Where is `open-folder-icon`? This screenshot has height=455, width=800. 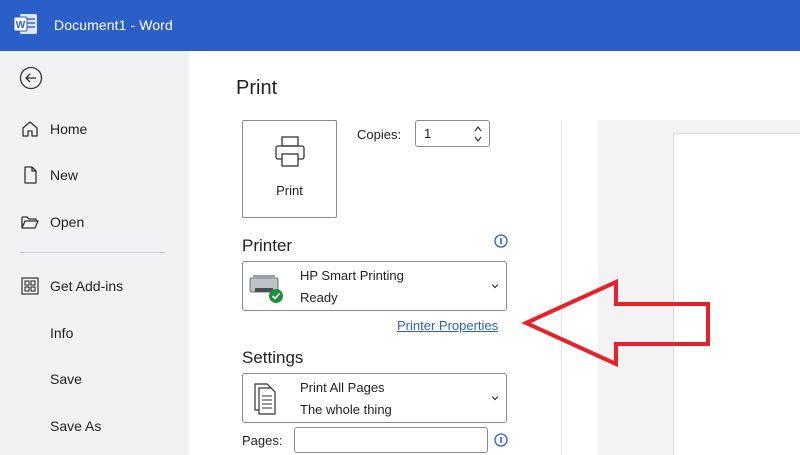 open-folder-icon is located at coordinates (30, 222).